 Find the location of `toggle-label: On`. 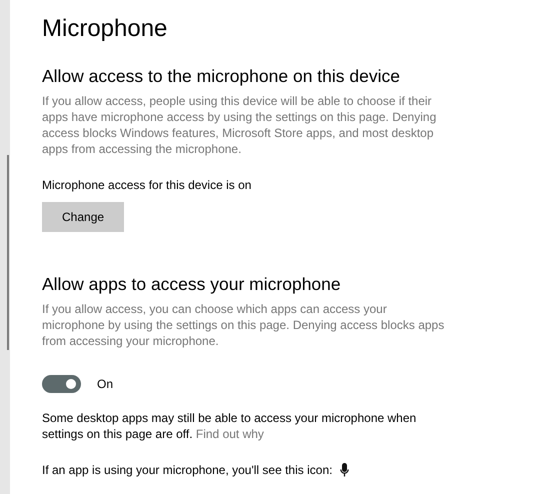

toggle-label: On is located at coordinates (105, 384).